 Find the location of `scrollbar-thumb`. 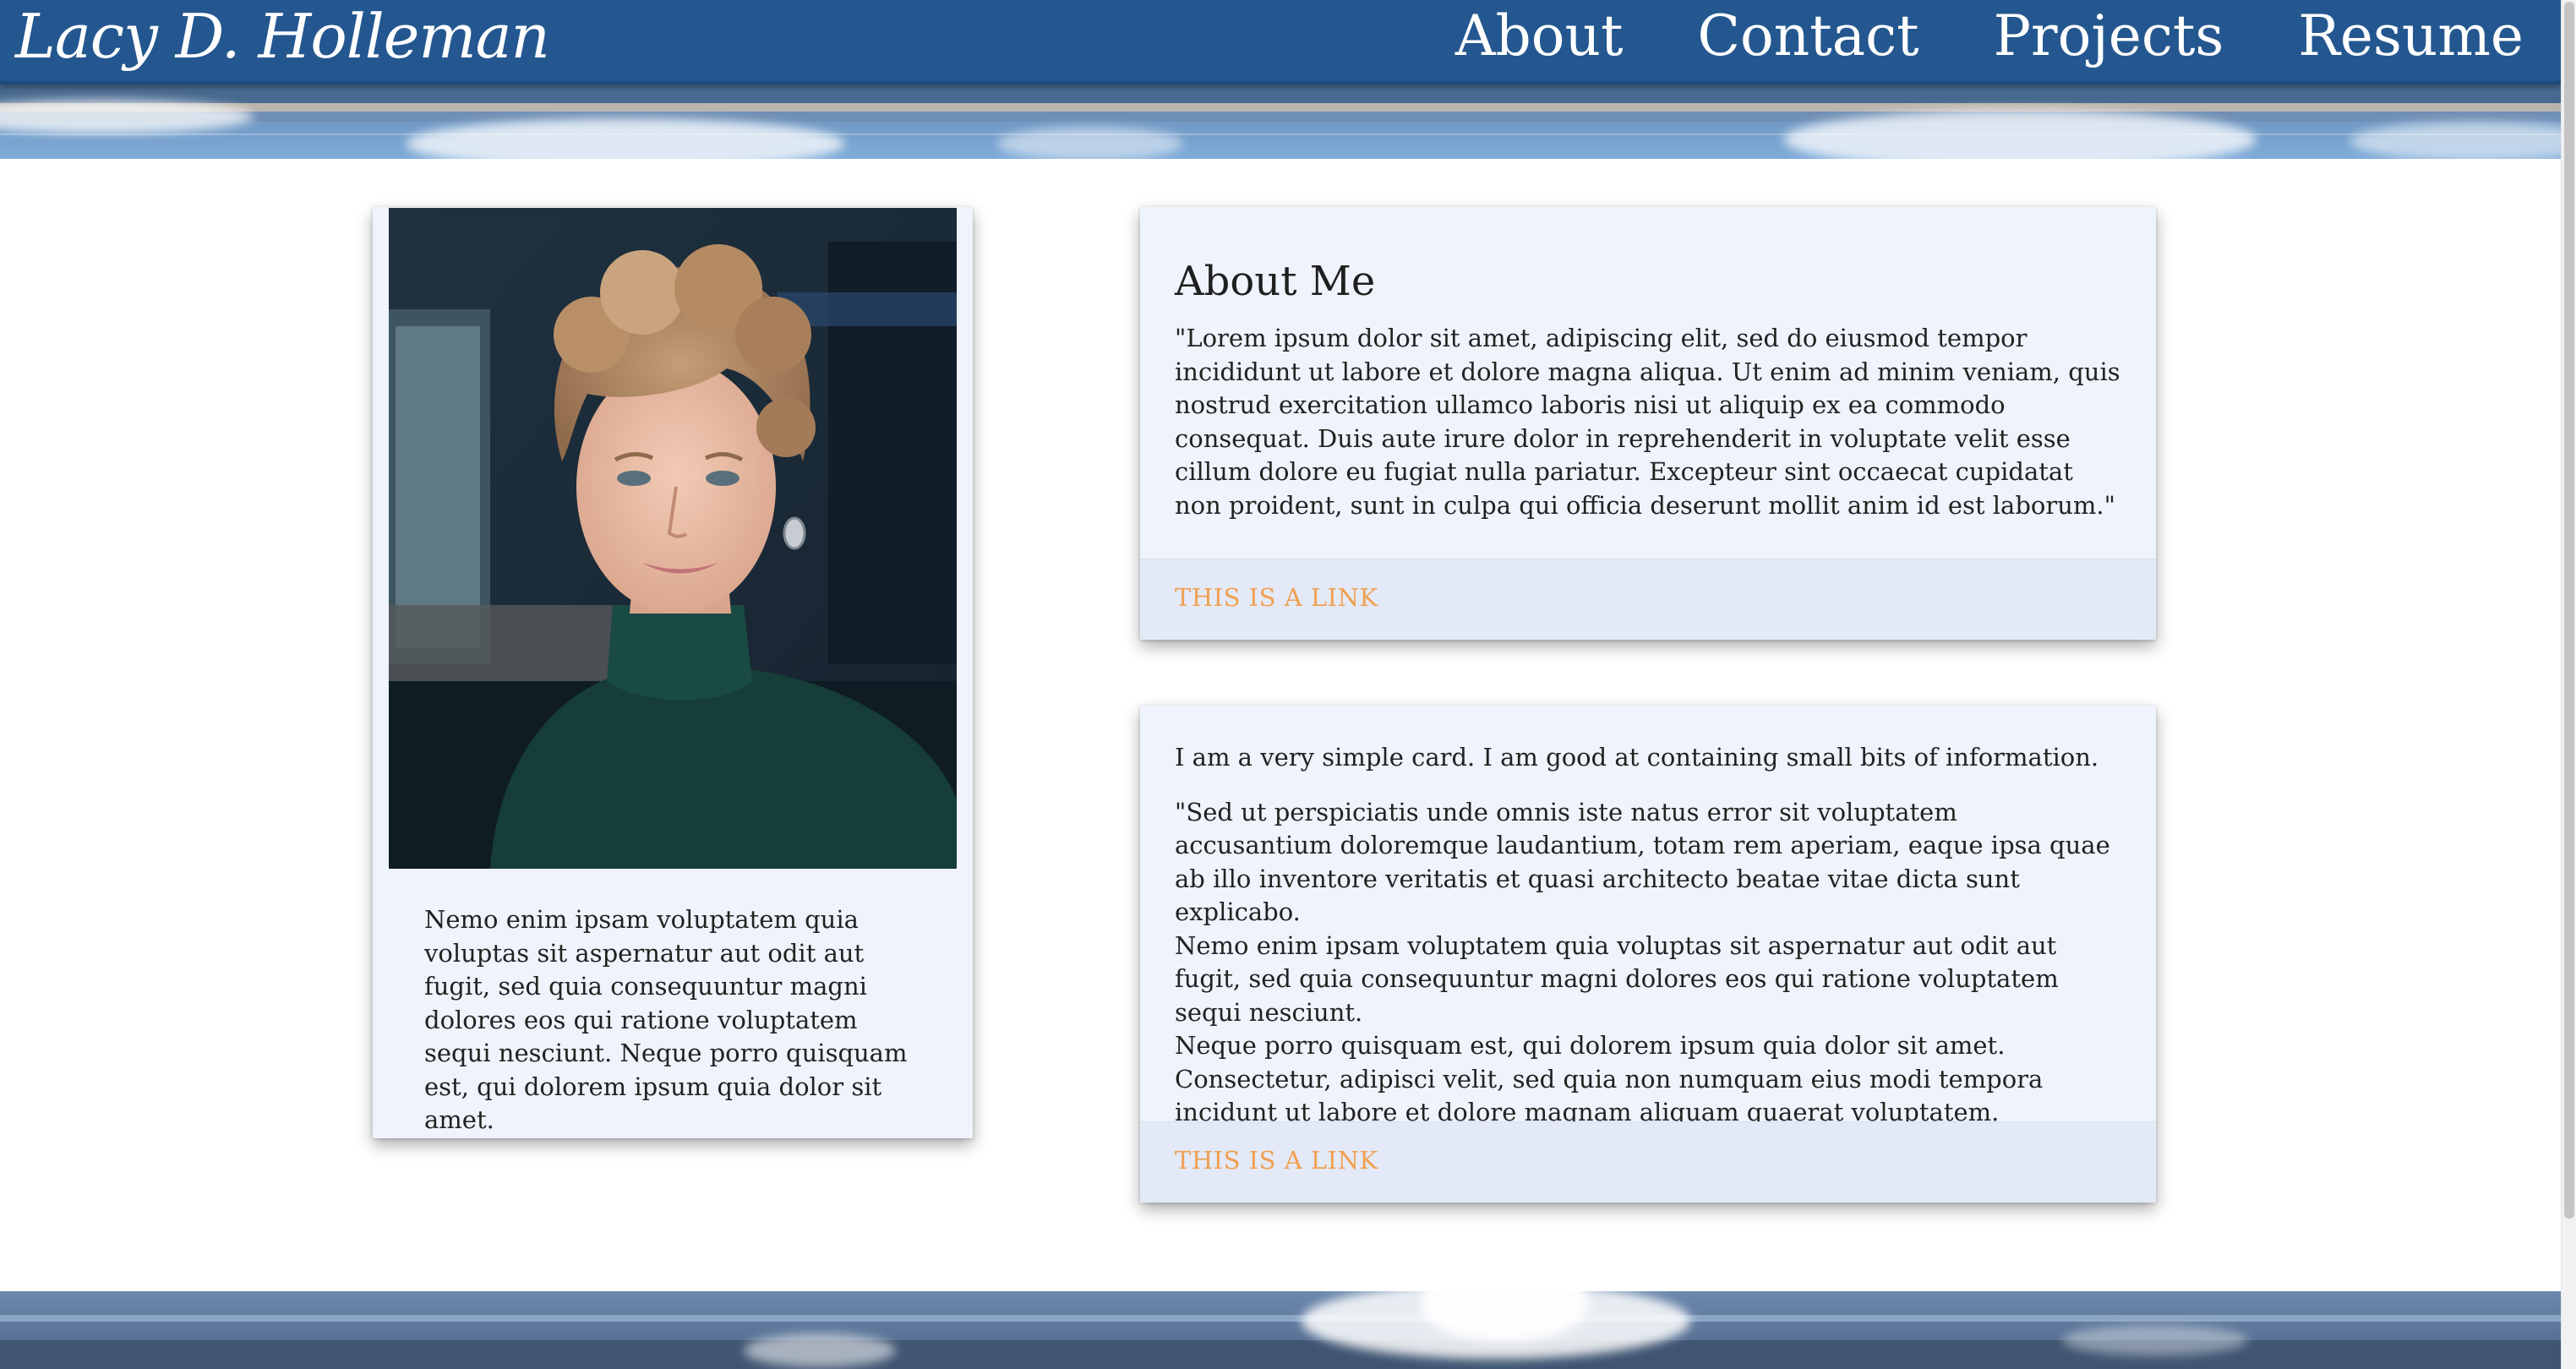

scrollbar-thumb is located at coordinates (2569, 611).